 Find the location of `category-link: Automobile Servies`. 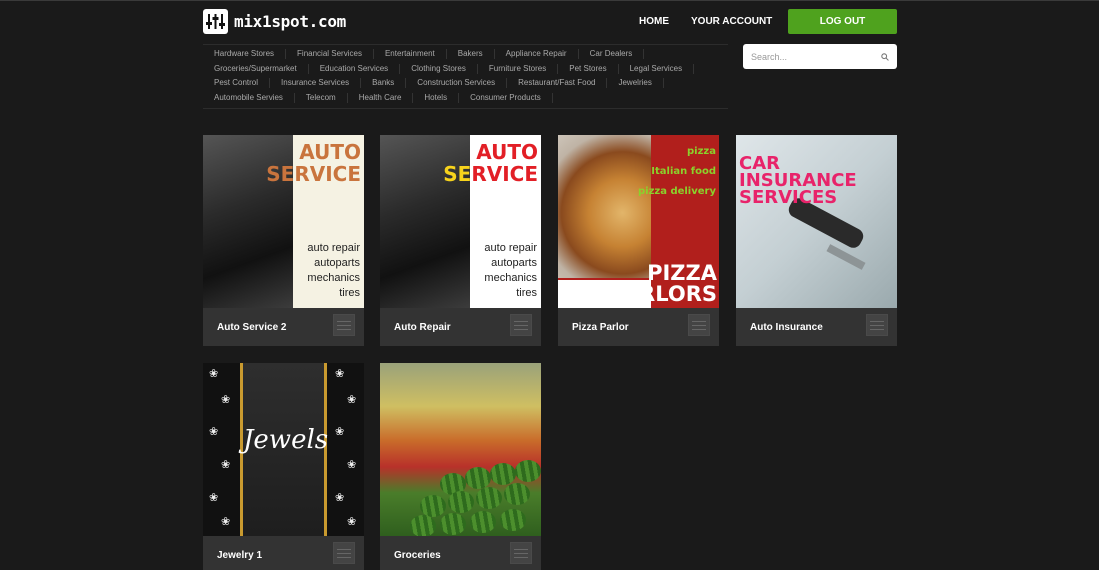

category-link: Automobile Servies is located at coordinates (249, 97).